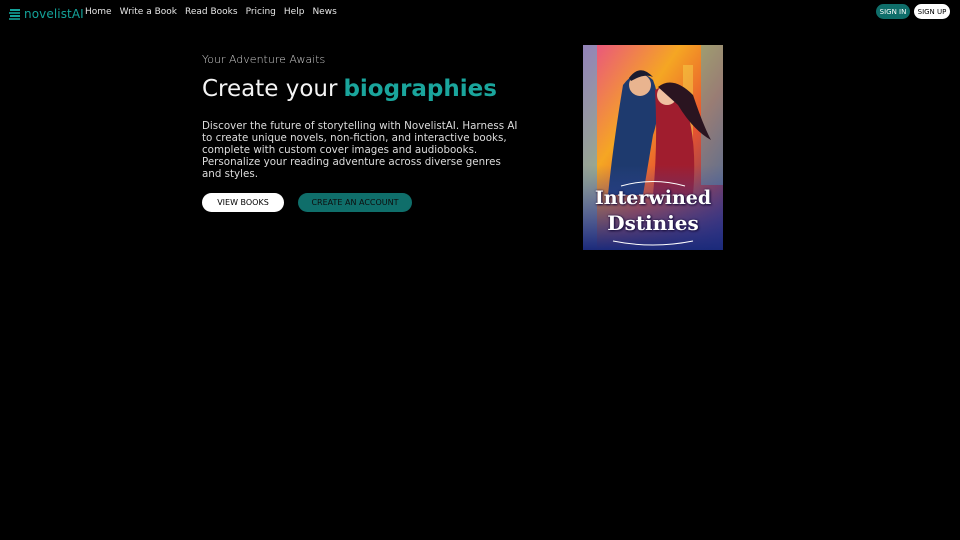  Describe the element at coordinates (261, 12) in the screenshot. I see `nav-item-pricing: Pricing` at that location.